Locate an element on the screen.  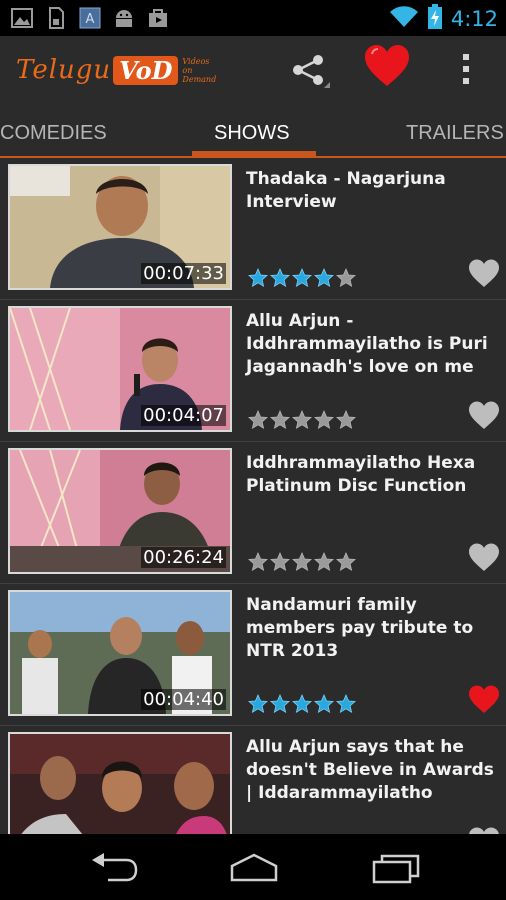
back-button is located at coordinates (114, 868).